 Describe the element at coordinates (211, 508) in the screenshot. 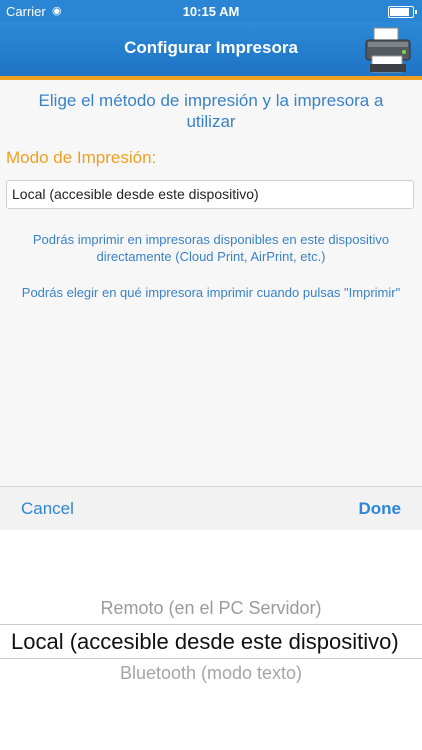

I see `picker-toolbar: Cancel Done` at that location.